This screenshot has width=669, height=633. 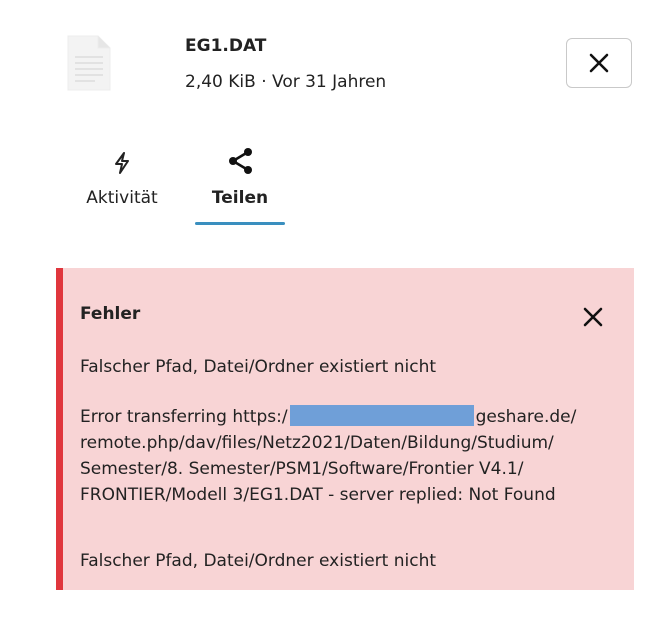 I want to click on lightning-icon, so click(x=122, y=163).